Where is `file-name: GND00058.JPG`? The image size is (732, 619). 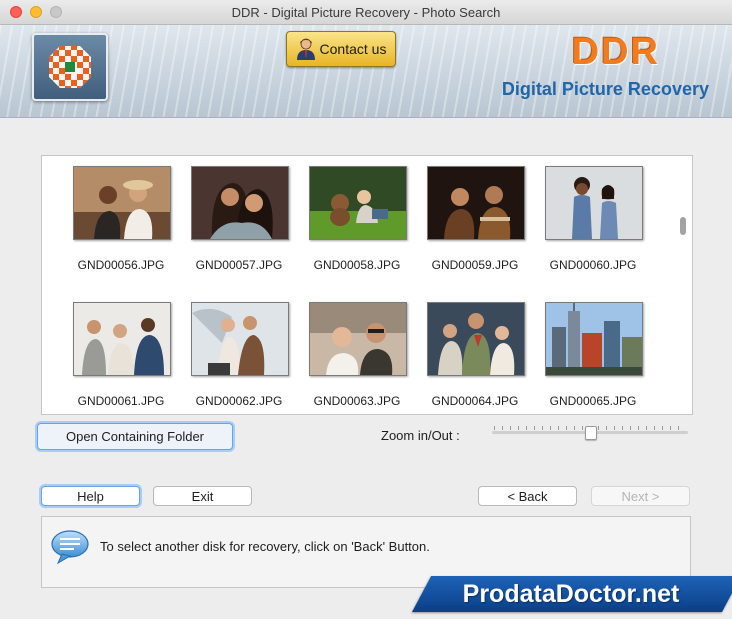 file-name: GND00058.JPG is located at coordinates (357, 265).